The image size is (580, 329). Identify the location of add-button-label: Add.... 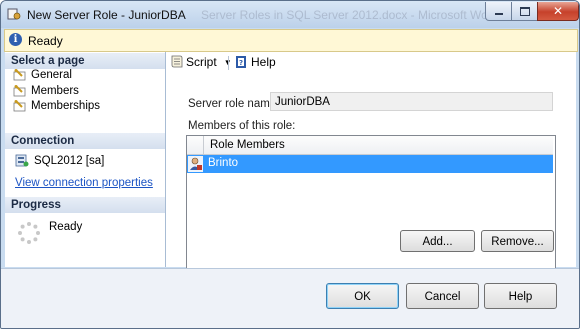
(437, 242).